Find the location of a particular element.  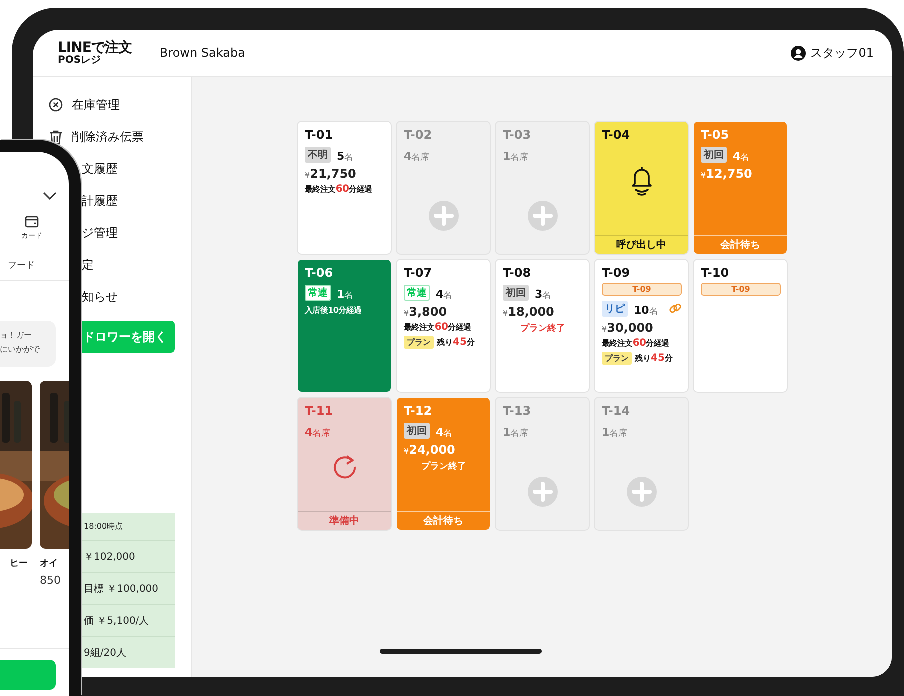

message-text: にいかがで is located at coordinates (20, 350).